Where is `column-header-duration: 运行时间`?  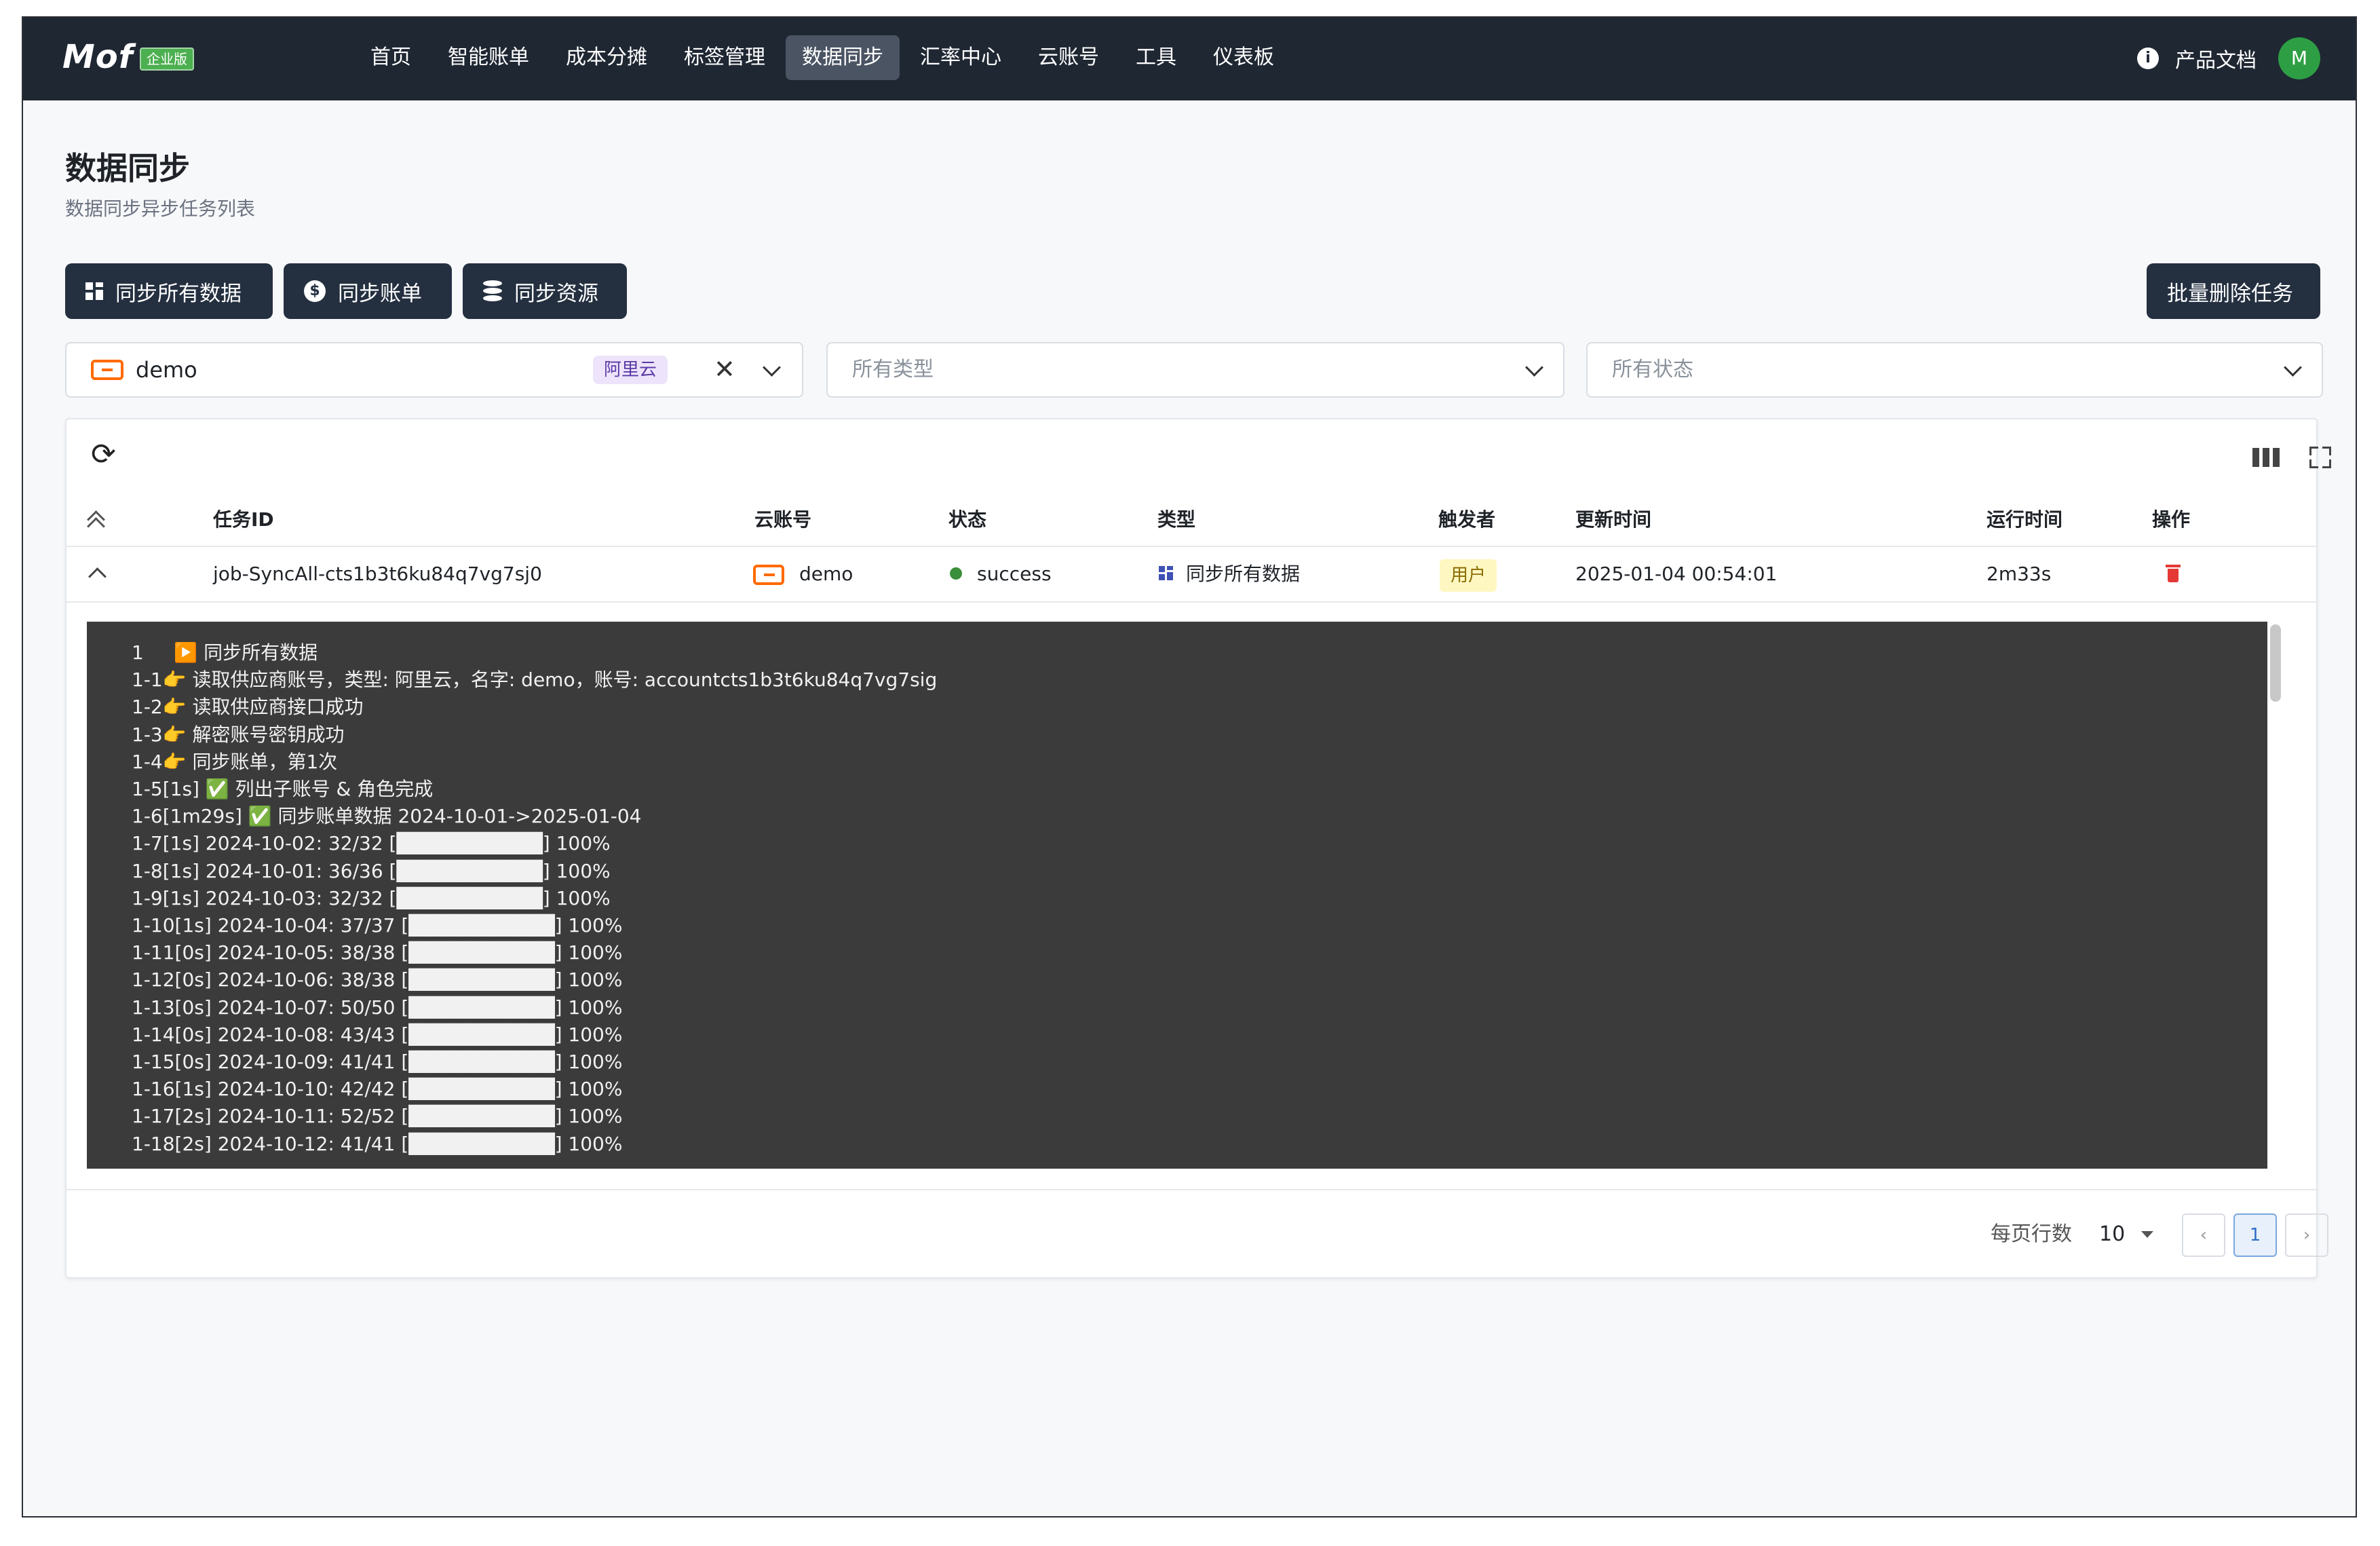 column-header-duration: 运行时间 is located at coordinates (2024, 520).